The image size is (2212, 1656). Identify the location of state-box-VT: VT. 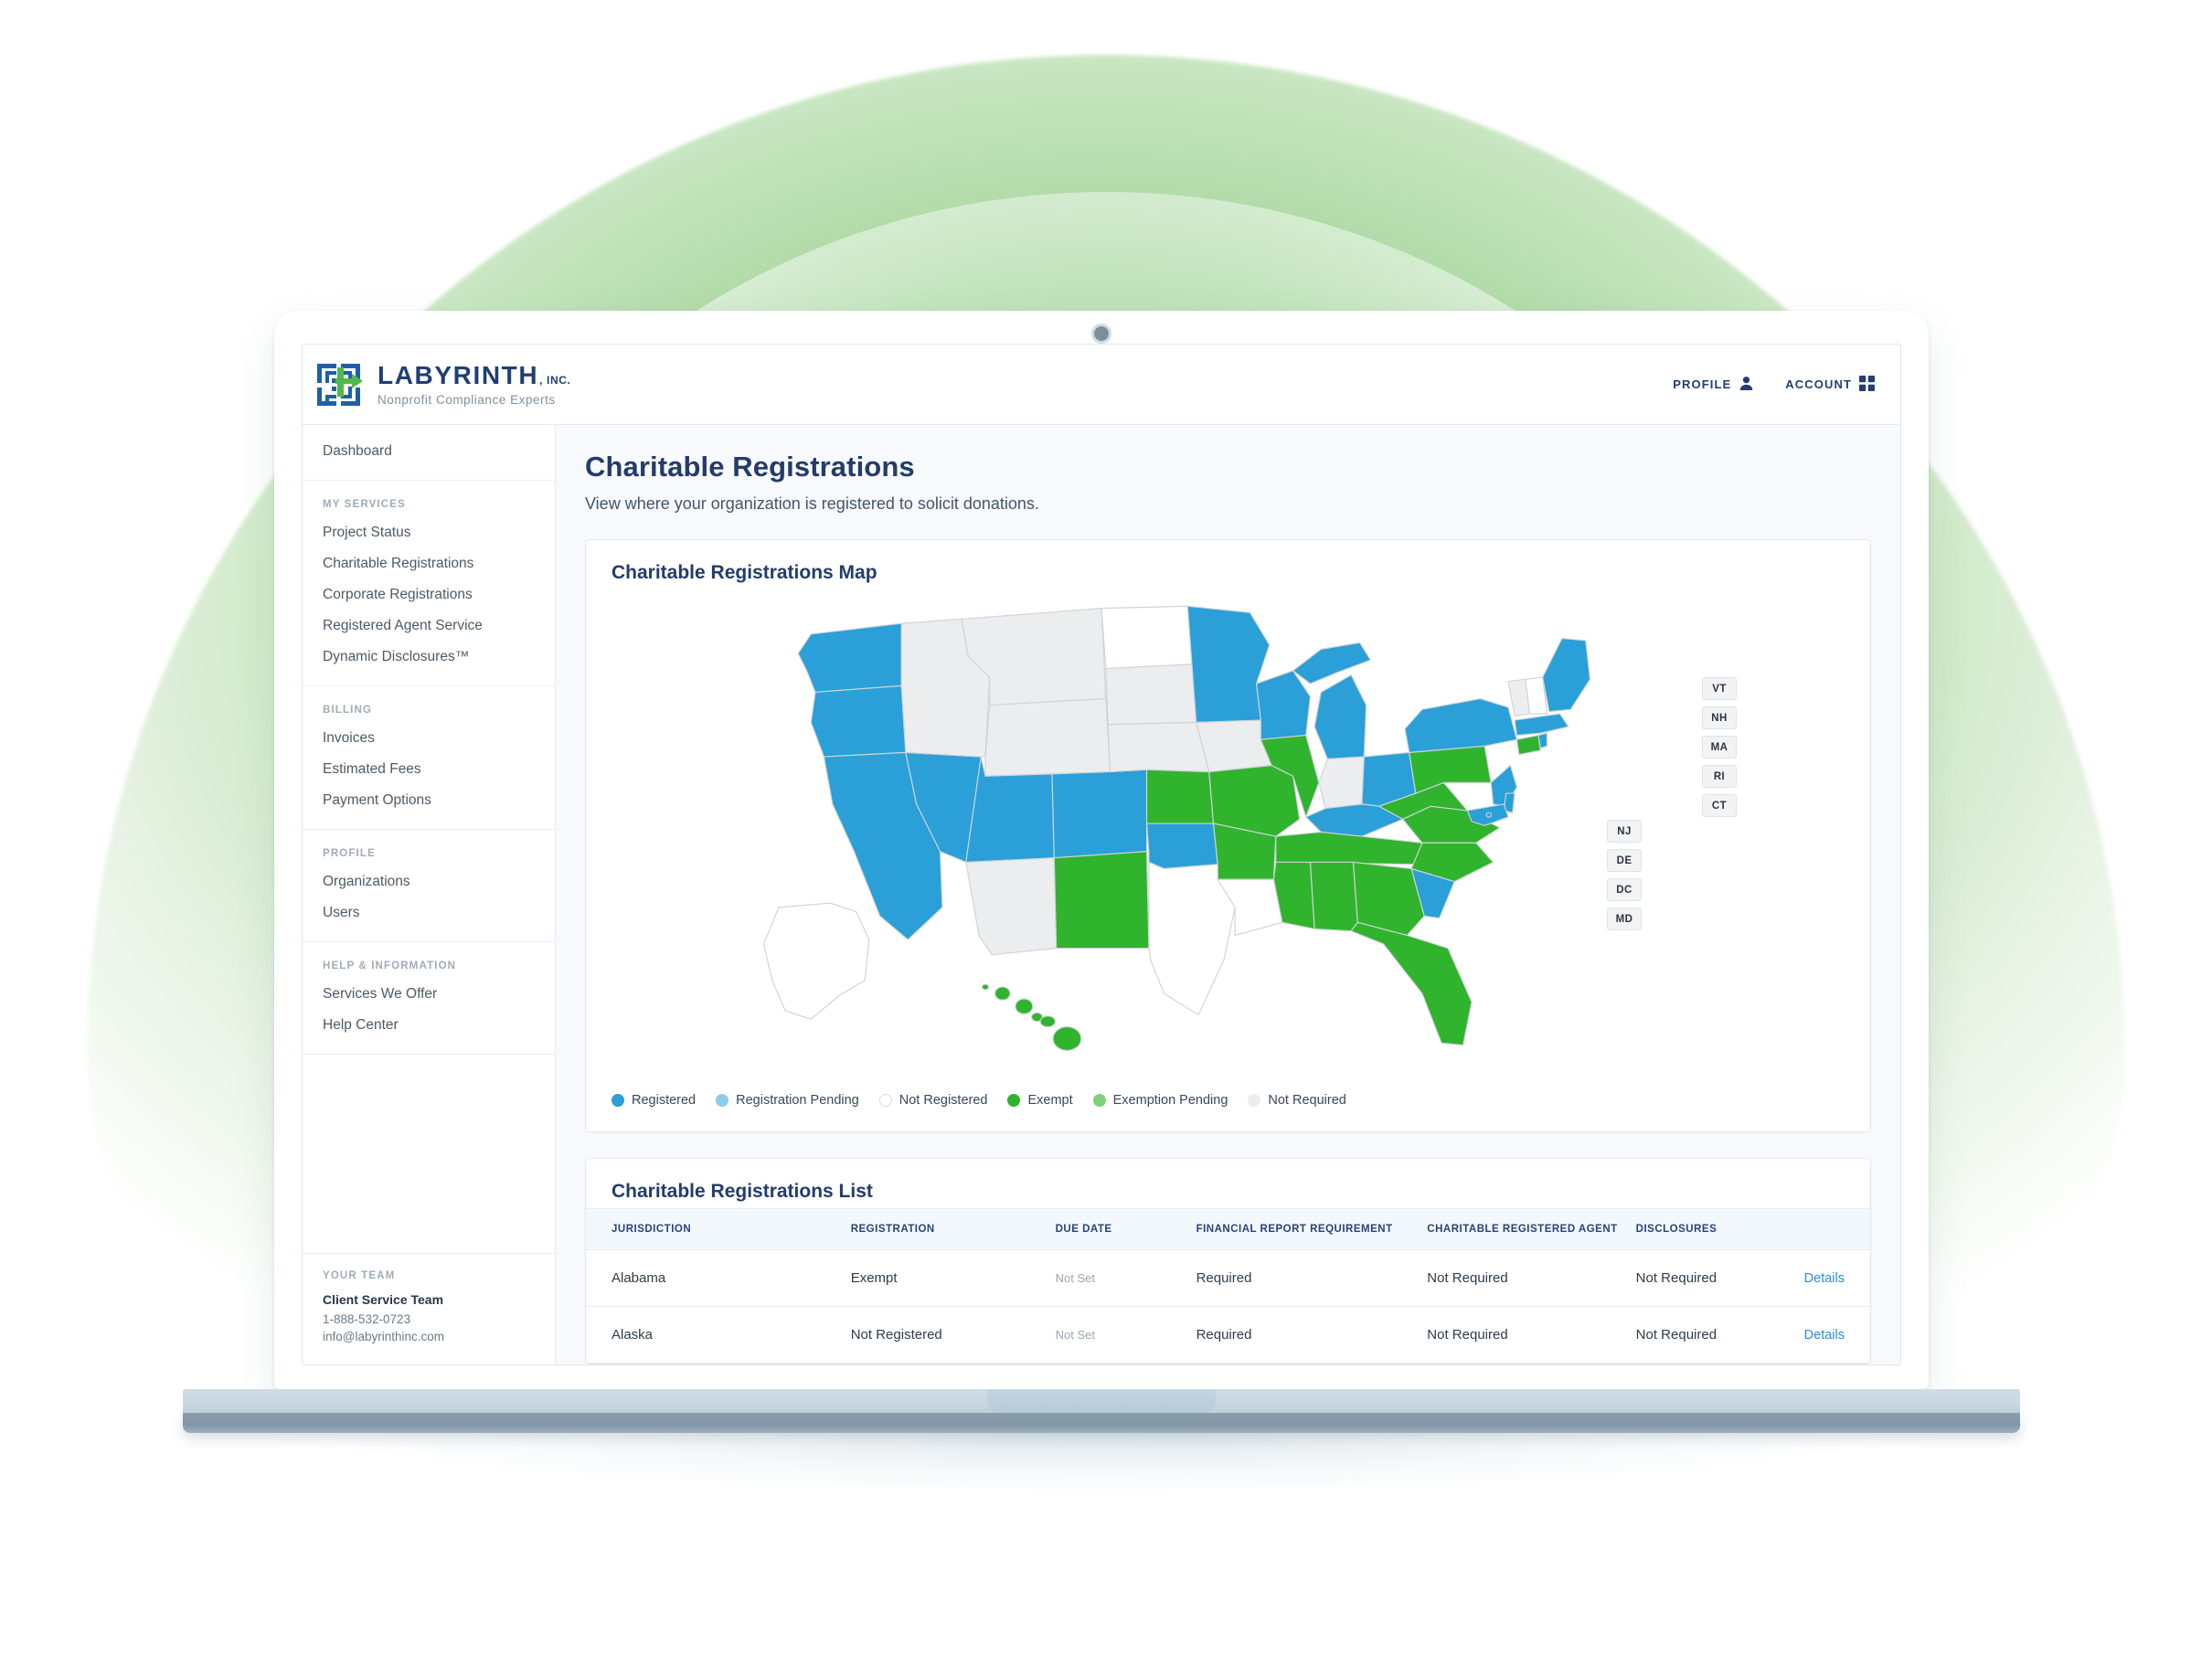
(1719, 688).